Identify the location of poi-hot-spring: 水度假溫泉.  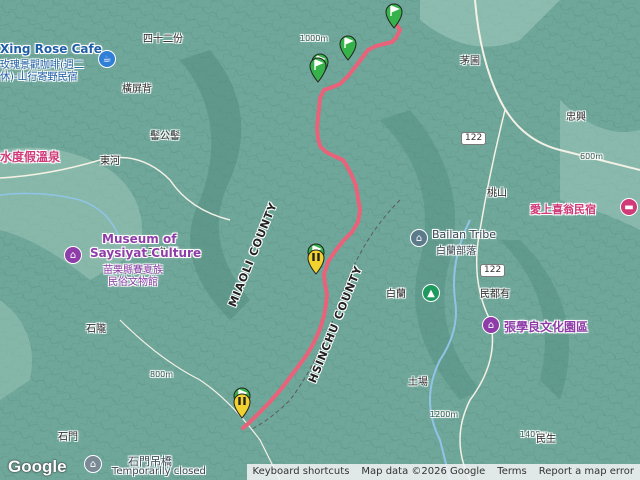
(30, 156).